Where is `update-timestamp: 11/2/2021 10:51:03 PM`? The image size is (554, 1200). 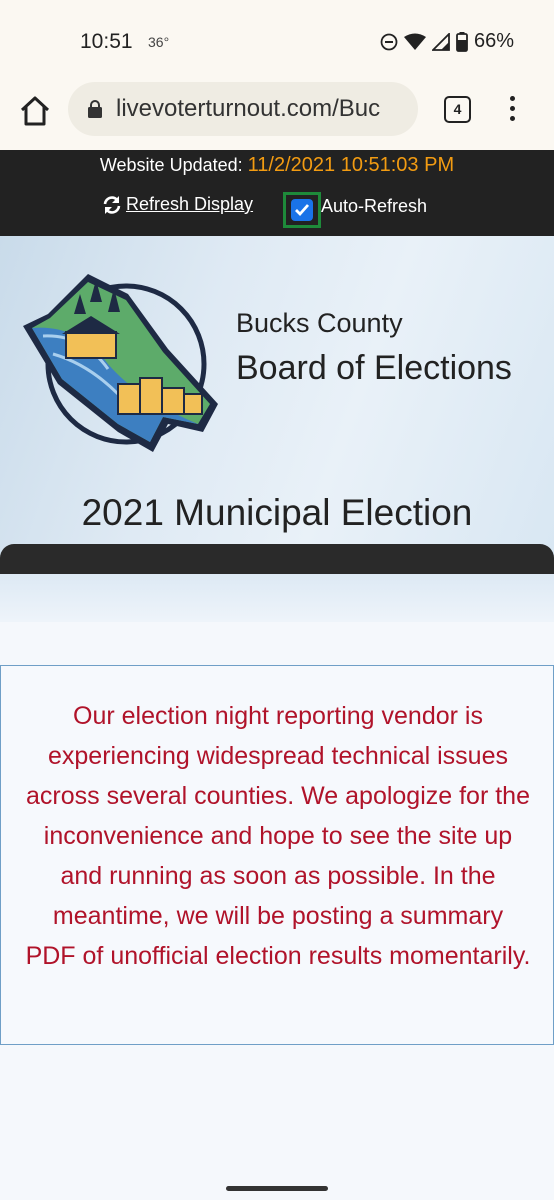 update-timestamp: 11/2/2021 10:51:03 PM is located at coordinates (351, 165).